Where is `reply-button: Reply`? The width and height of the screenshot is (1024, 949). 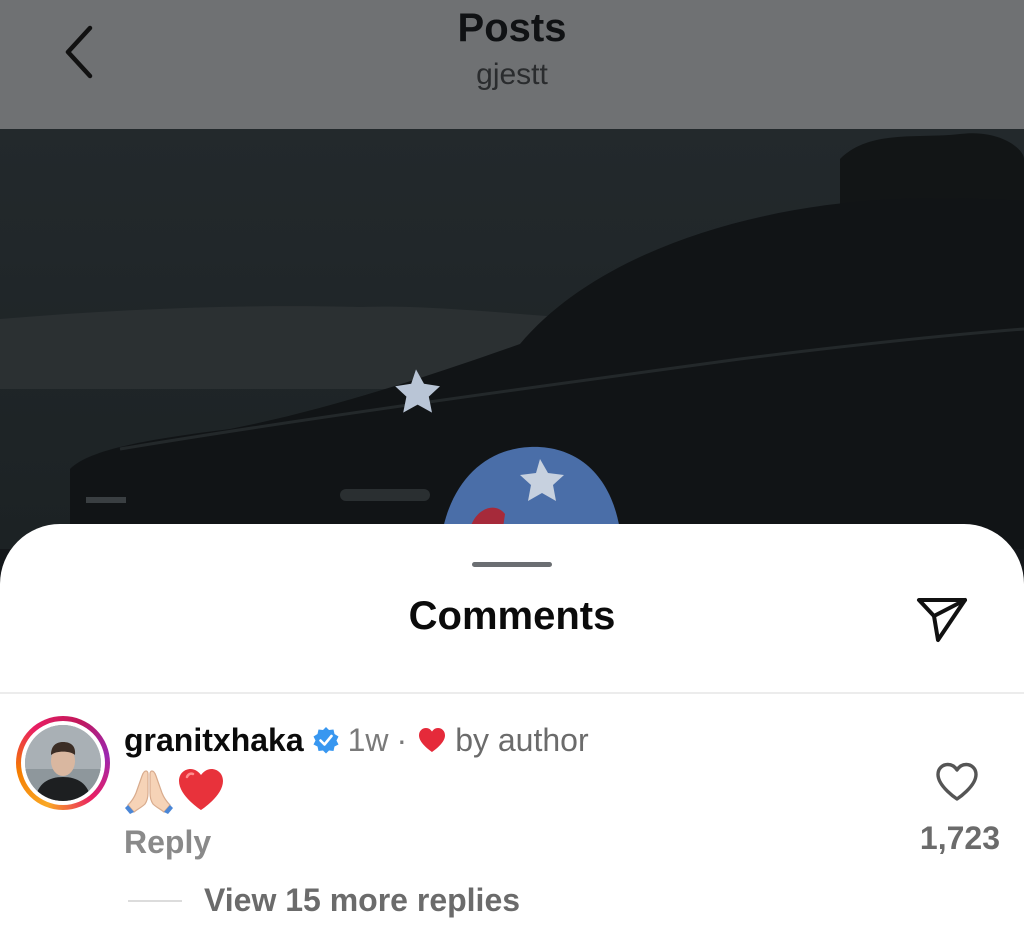
reply-button: Reply is located at coordinates (167, 842).